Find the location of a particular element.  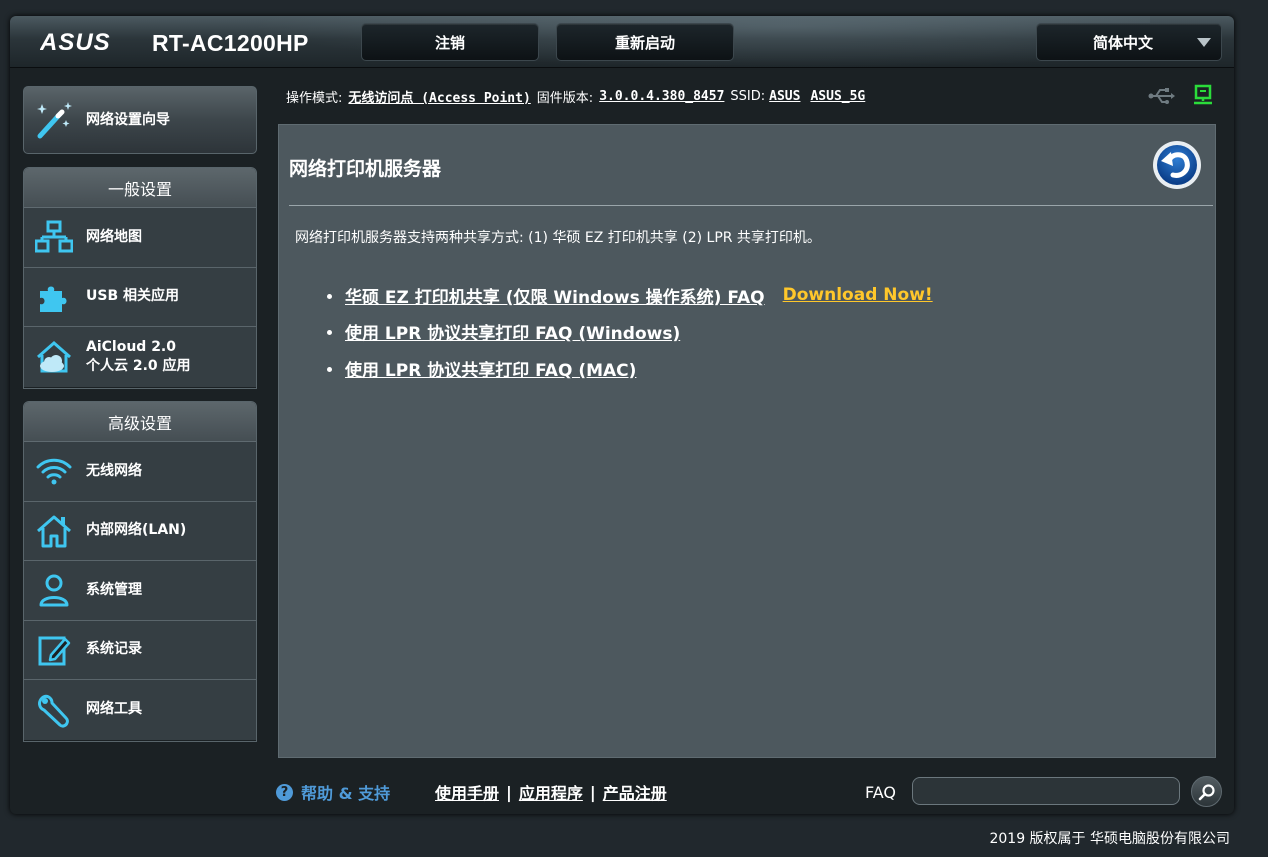

firmware-version-link: 3.0.0.4.380_8457 is located at coordinates (661, 96).